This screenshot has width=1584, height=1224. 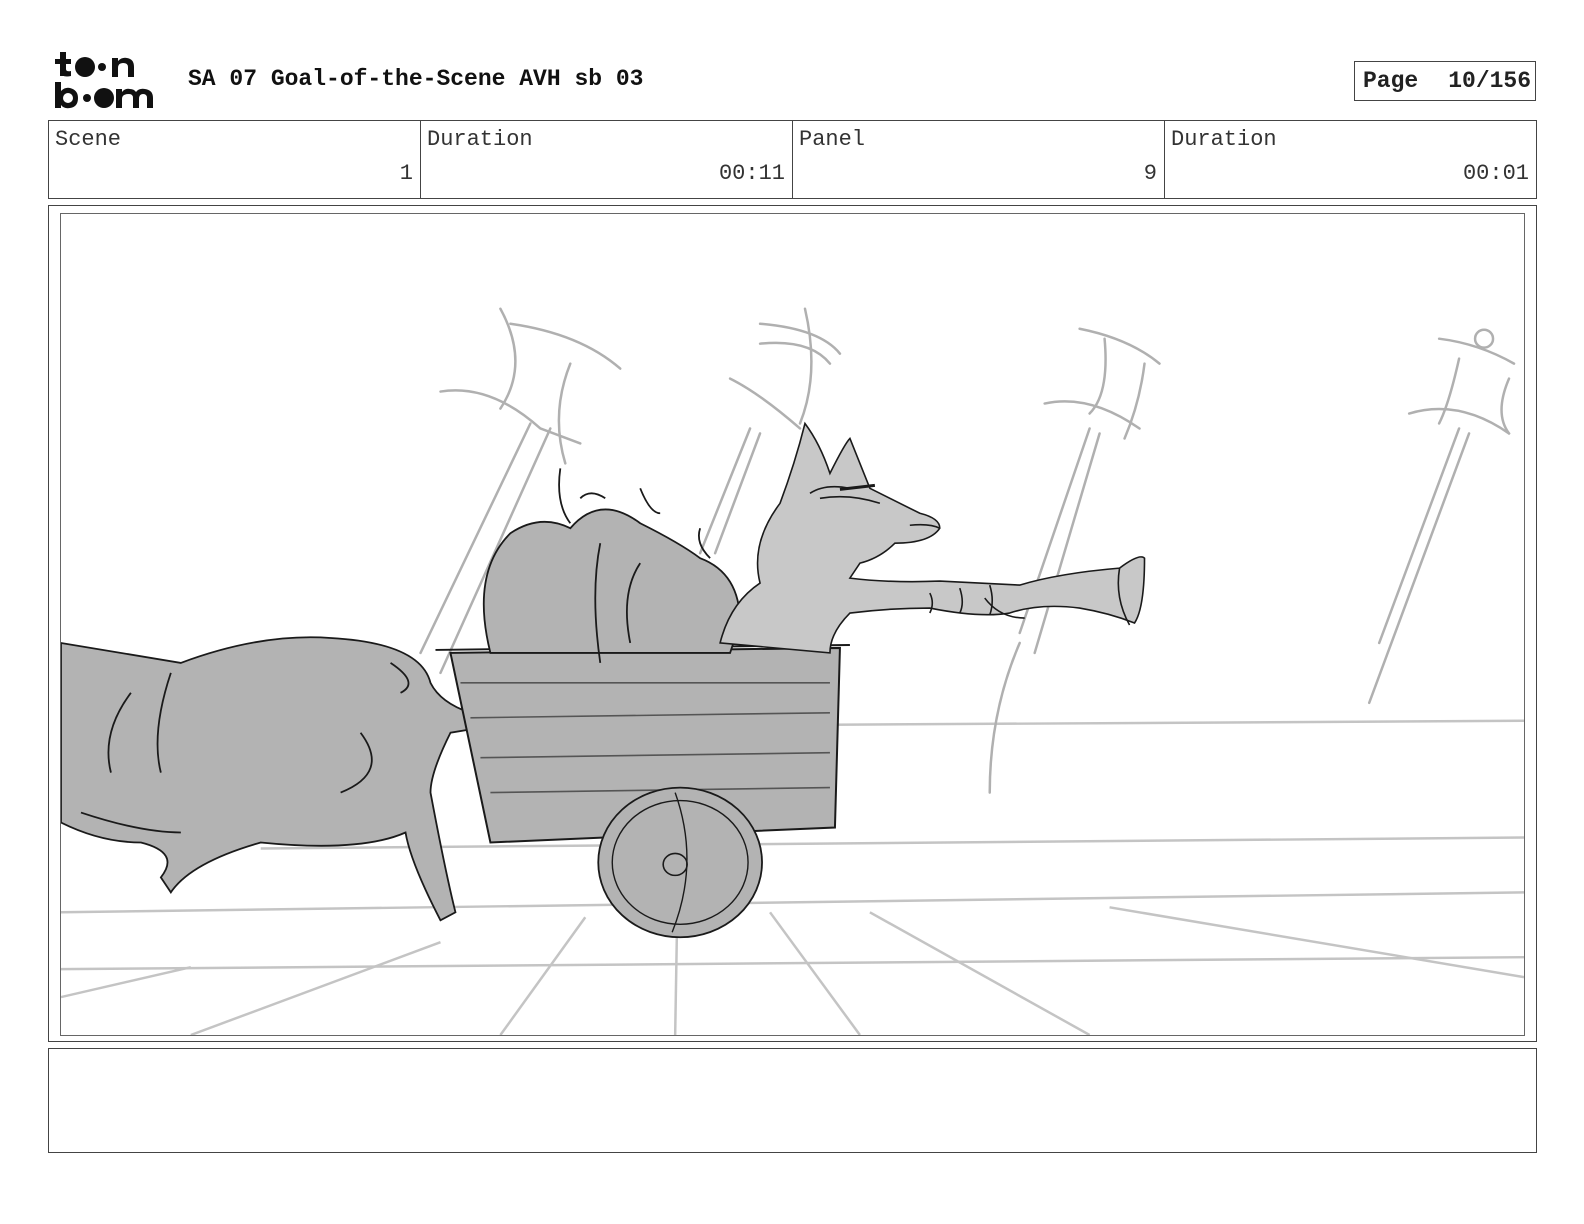 What do you see at coordinates (792, 1100) in the screenshot?
I see `panel-notes-box` at bounding box center [792, 1100].